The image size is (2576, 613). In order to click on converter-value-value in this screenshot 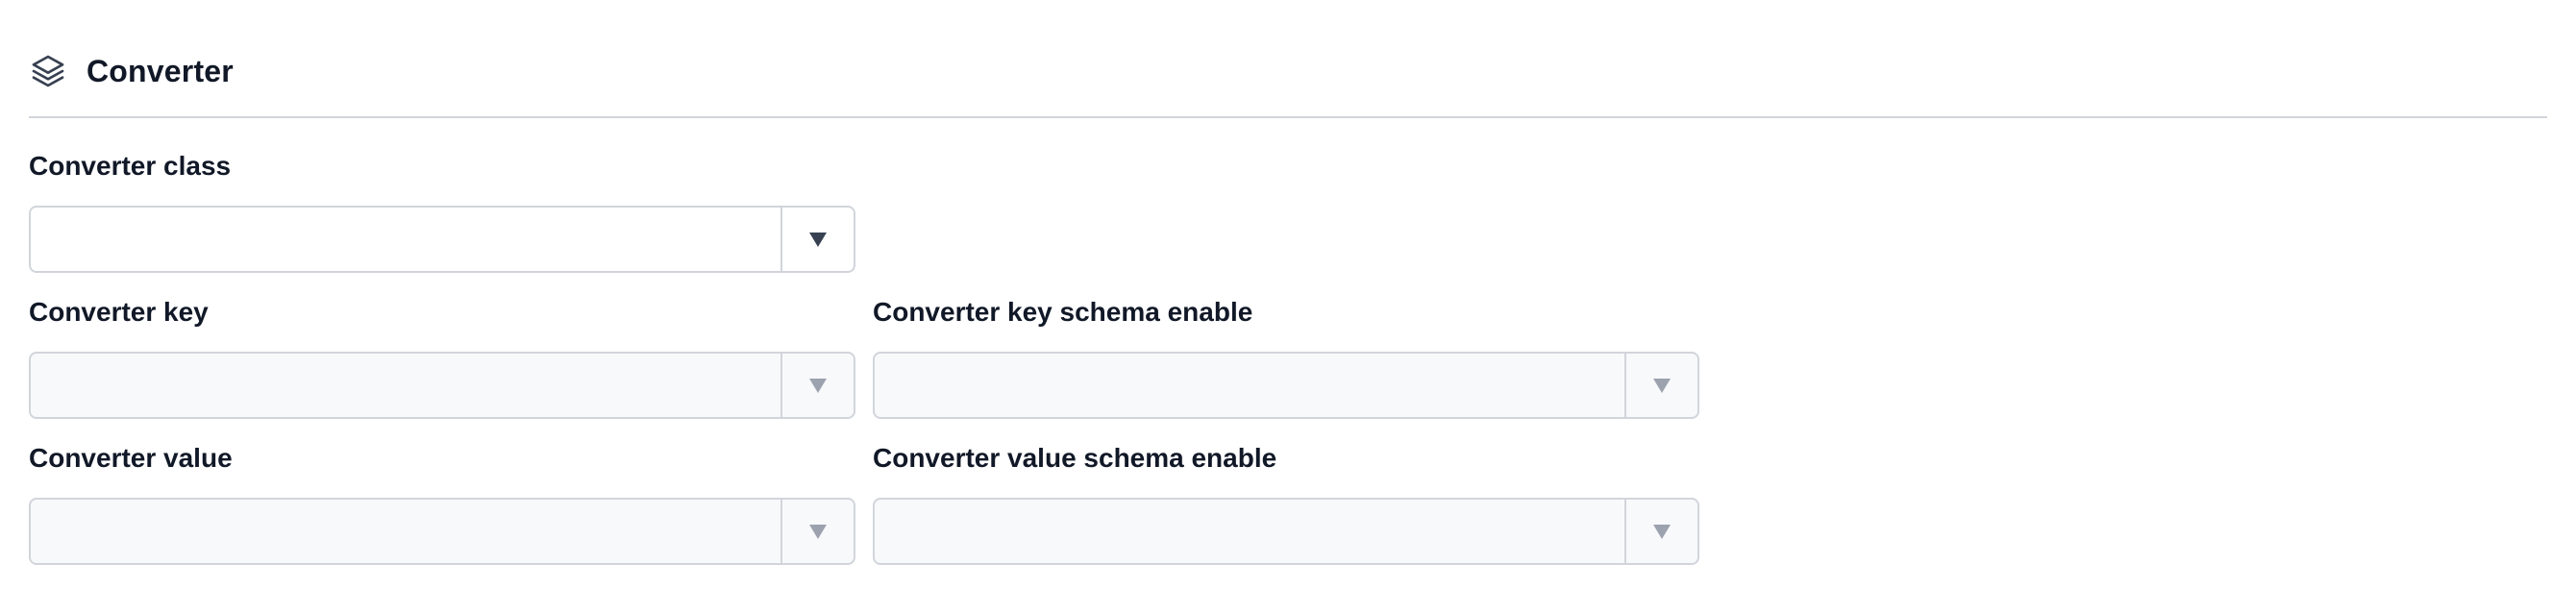, I will do `click(405, 532)`.